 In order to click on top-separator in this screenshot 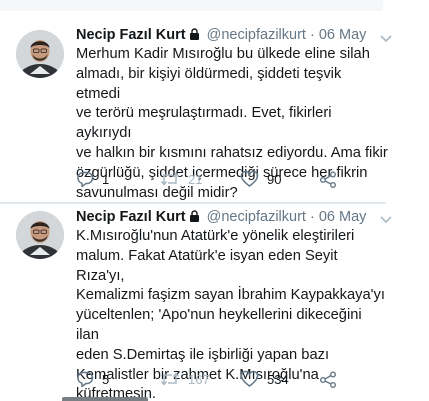, I will do `click(191, 5)`.